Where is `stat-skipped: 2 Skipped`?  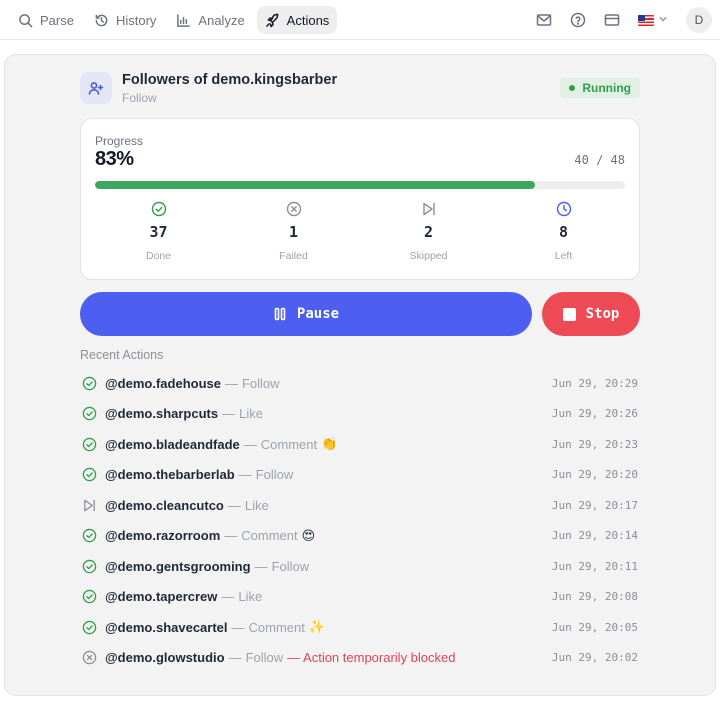
stat-skipped: 2 Skipped is located at coordinates (428, 234).